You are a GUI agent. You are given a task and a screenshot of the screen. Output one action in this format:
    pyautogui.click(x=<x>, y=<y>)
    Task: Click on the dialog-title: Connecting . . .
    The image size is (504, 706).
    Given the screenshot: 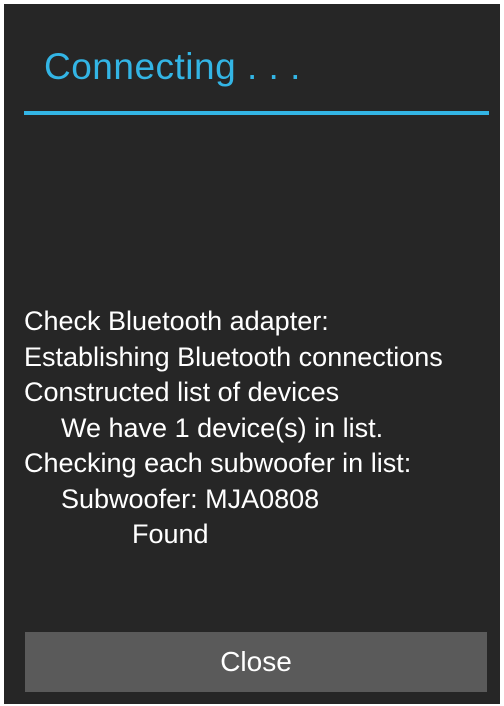 What is the action you would take?
    pyautogui.click(x=172, y=66)
    